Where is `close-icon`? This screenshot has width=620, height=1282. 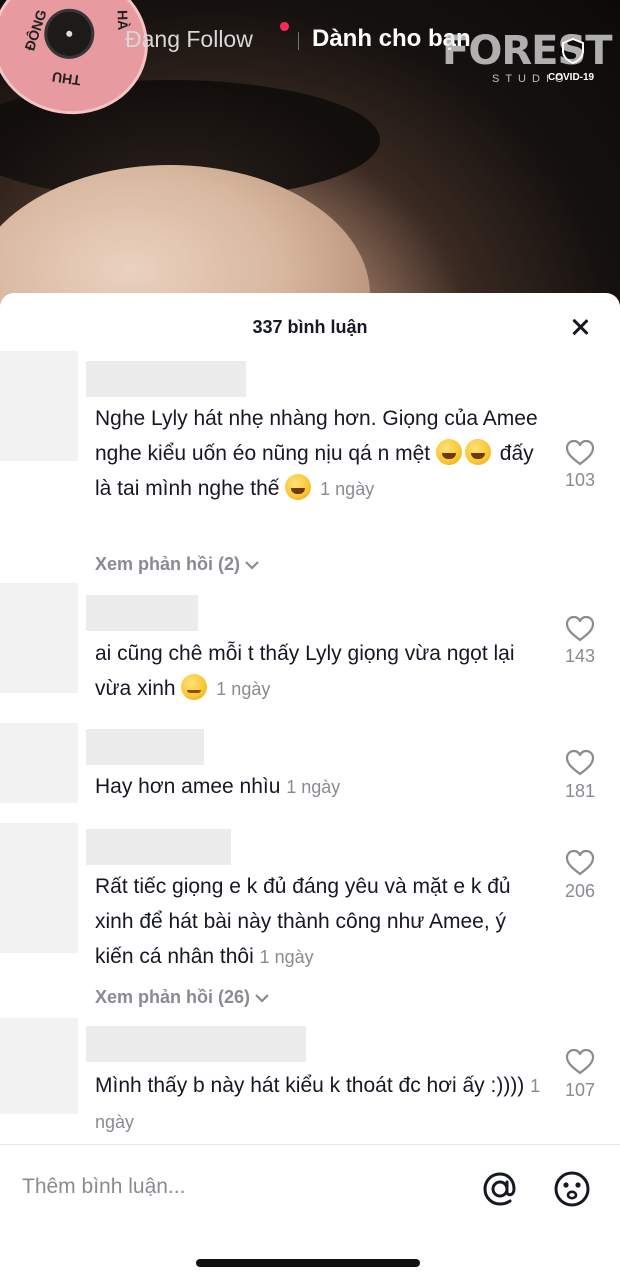
close-icon is located at coordinates (580, 327).